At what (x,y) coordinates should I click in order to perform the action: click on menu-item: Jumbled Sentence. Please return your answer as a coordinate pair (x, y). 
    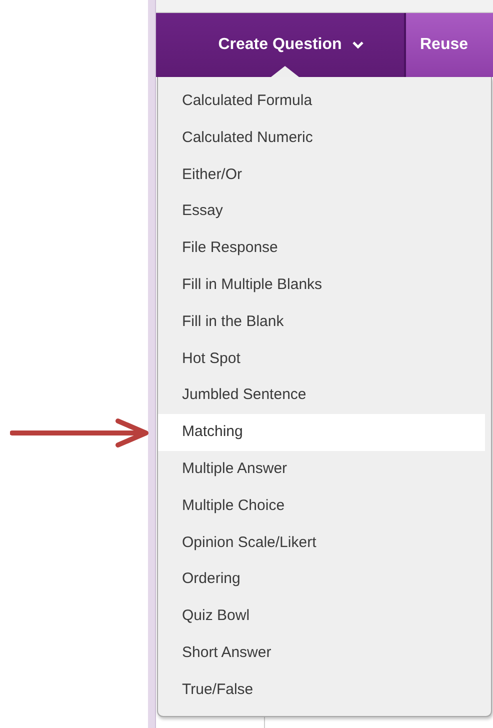
    Looking at the image, I should click on (321, 395).